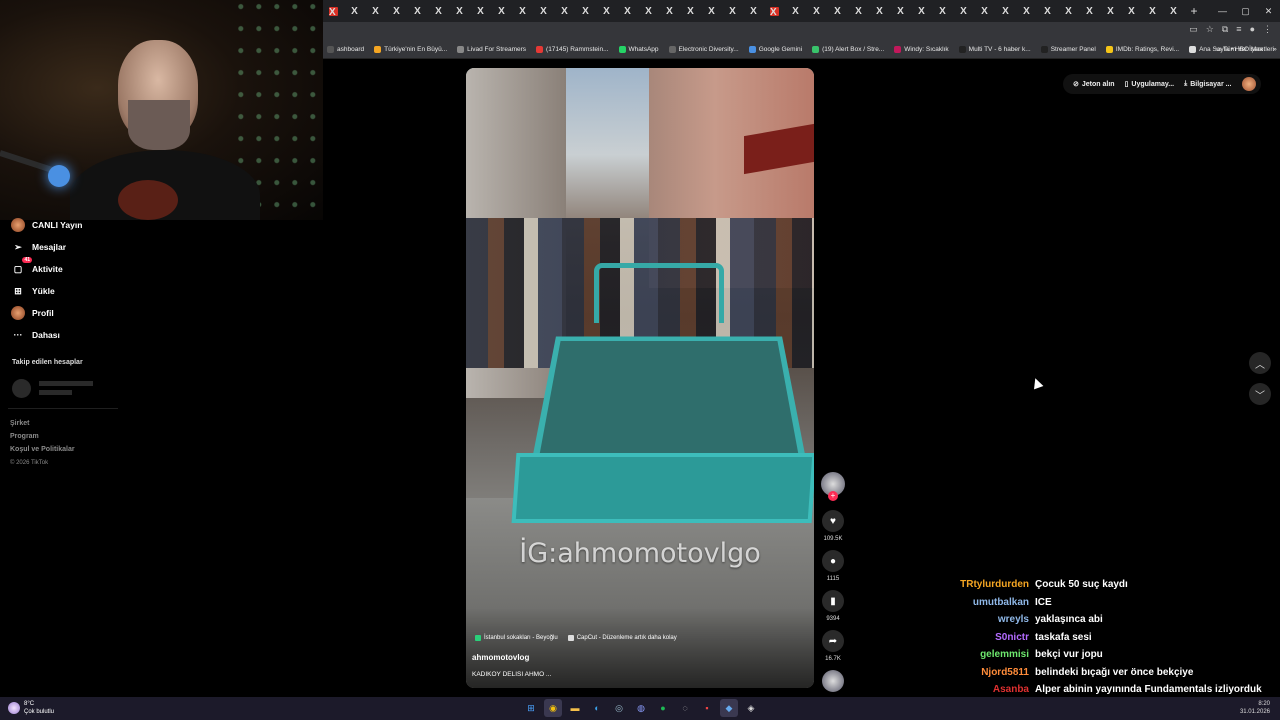 The width and height of the screenshot is (1280, 720). I want to click on bookmark-item: Windy: Sıcaklık, so click(922, 49).